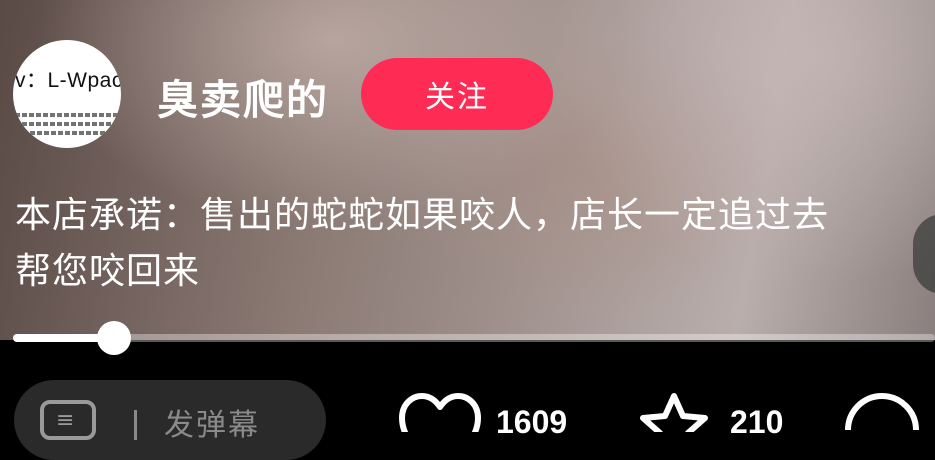 Image resolution: width=935 pixels, height=460 pixels. What do you see at coordinates (882, 410) in the screenshot?
I see `comment-icon` at bounding box center [882, 410].